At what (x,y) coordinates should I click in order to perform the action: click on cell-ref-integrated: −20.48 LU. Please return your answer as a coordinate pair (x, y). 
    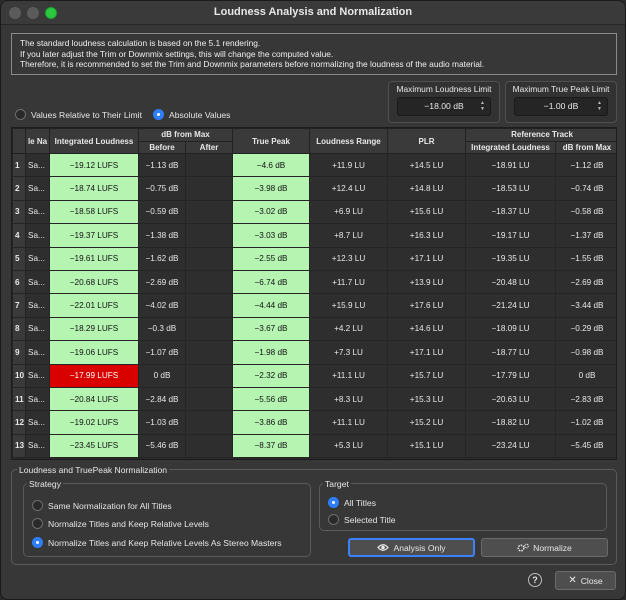
    Looking at the image, I should click on (511, 282).